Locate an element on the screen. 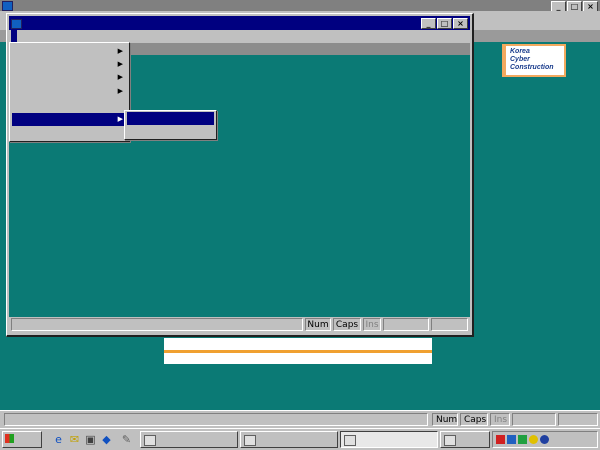 The height and width of the screenshot is (450, 600). outer-status-time is located at coordinates (578, 419).